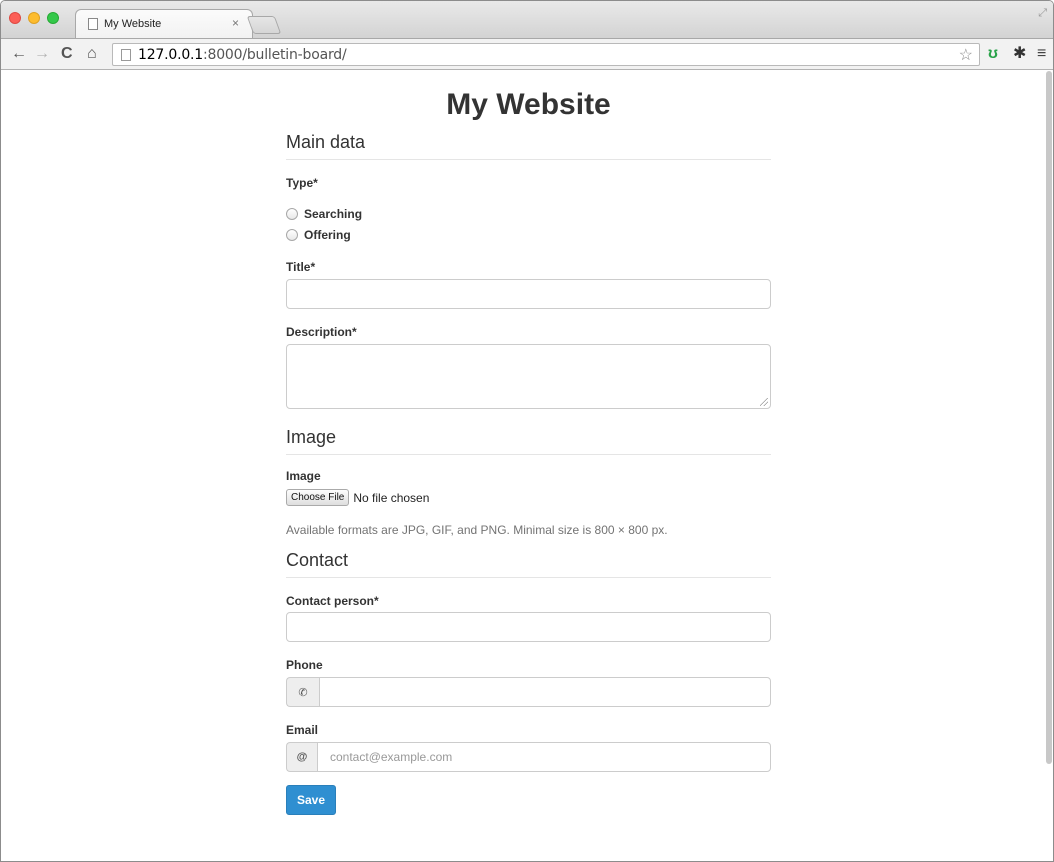 The width and height of the screenshot is (1054, 862). I want to click on forward-icon: →, so click(42, 54).